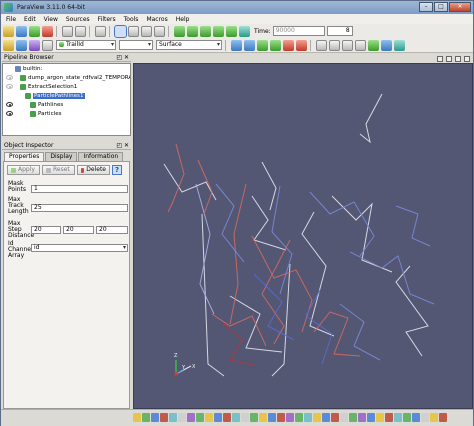  I want to click on menu-sources: Sources, so click(78, 19).